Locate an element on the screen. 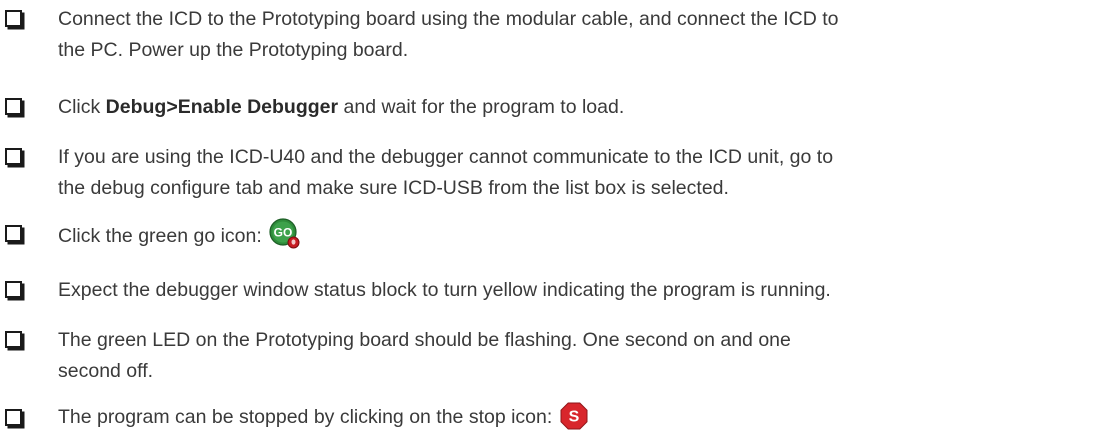 This screenshot has width=1115, height=440. stop-icon: S is located at coordinates (574, 416).